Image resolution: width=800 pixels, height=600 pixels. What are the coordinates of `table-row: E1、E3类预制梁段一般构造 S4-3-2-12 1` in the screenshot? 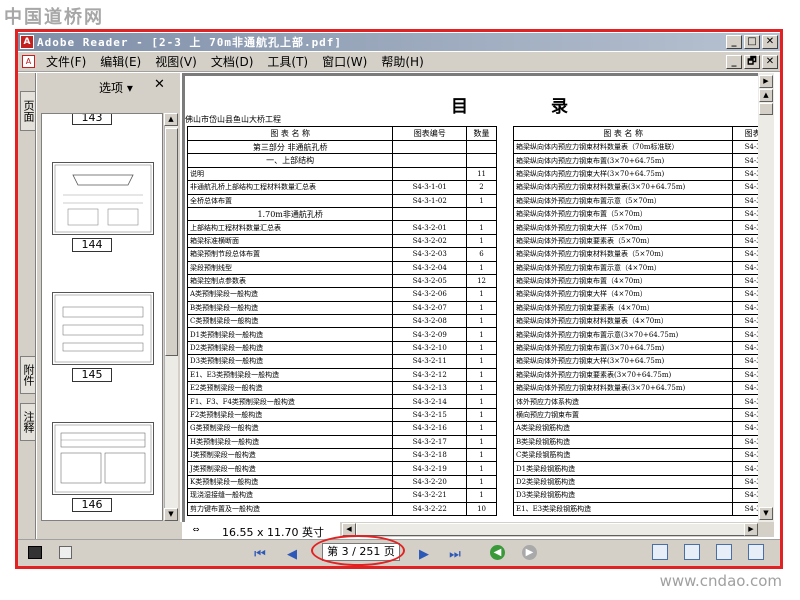 It's located at (341, 375).